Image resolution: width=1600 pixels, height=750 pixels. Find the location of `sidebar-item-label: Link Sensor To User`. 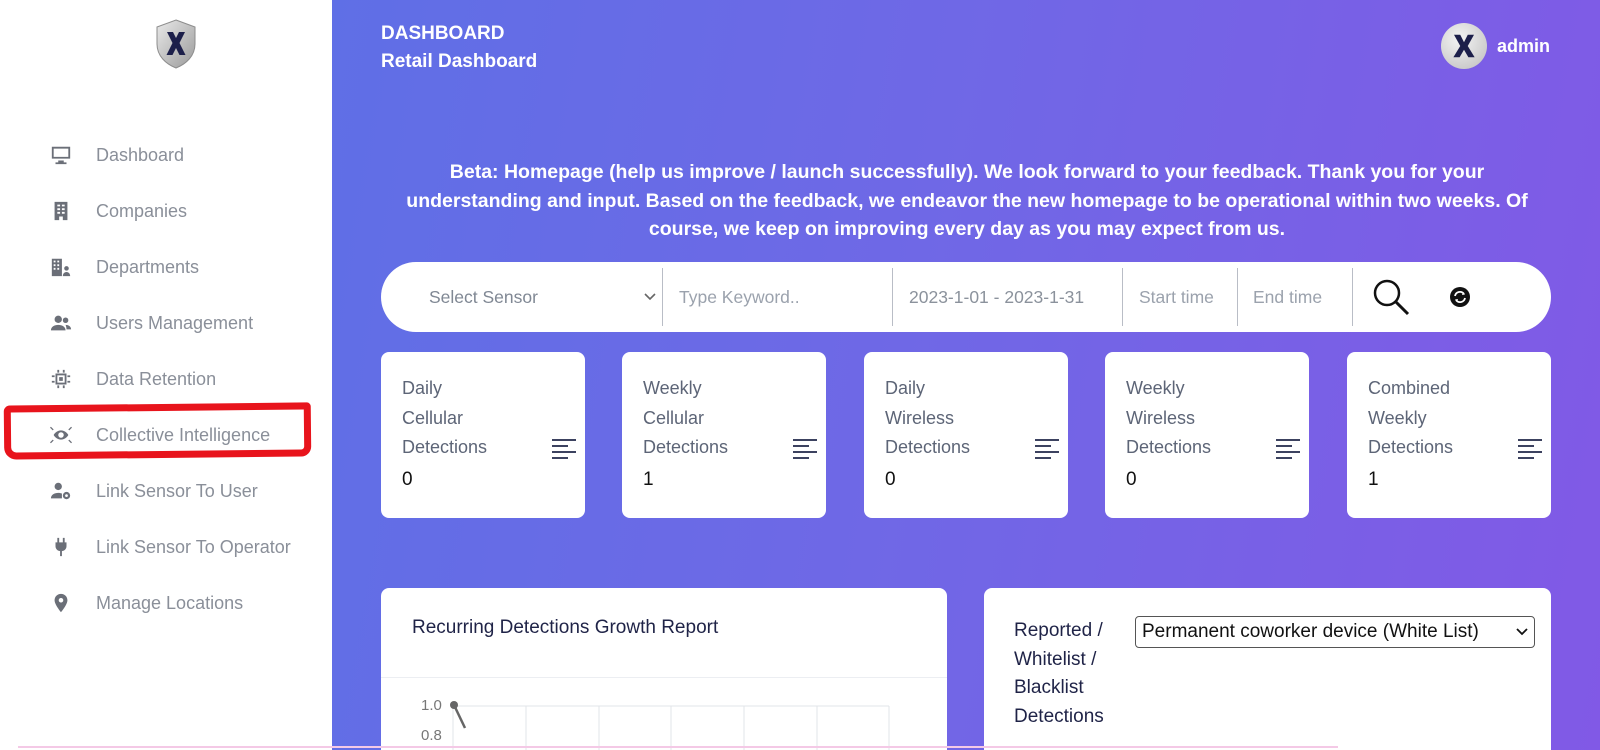

sidebar-item-label: Link Sensor To User is located at coordinates (177, 490).